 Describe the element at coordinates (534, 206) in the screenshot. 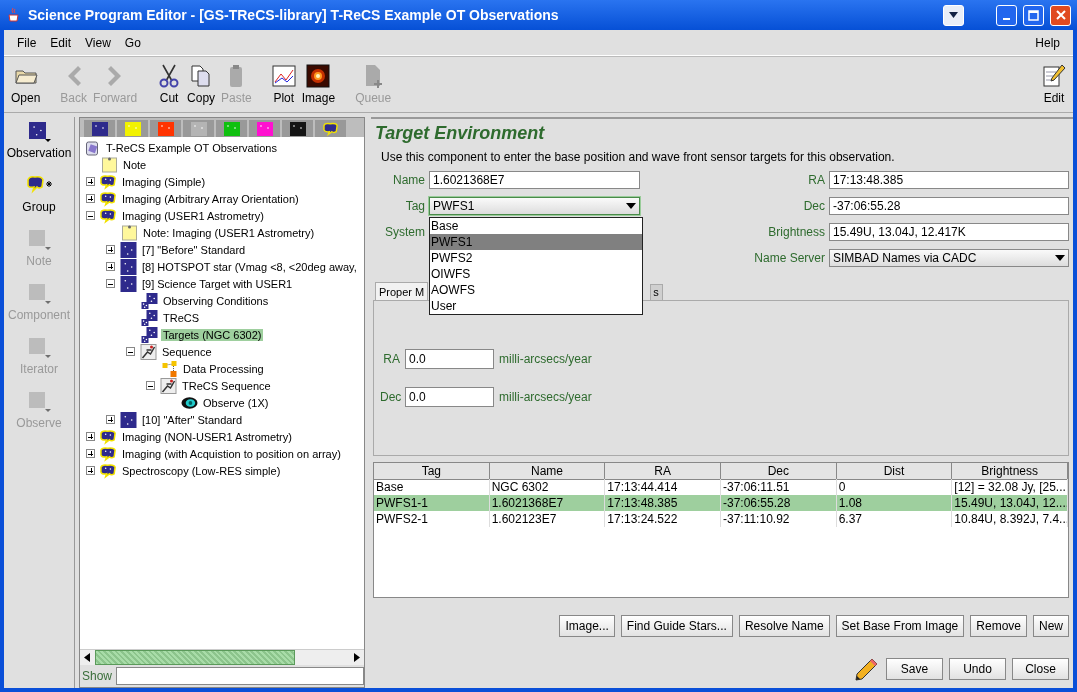

I see `dropdown: PWFS1` at that location.